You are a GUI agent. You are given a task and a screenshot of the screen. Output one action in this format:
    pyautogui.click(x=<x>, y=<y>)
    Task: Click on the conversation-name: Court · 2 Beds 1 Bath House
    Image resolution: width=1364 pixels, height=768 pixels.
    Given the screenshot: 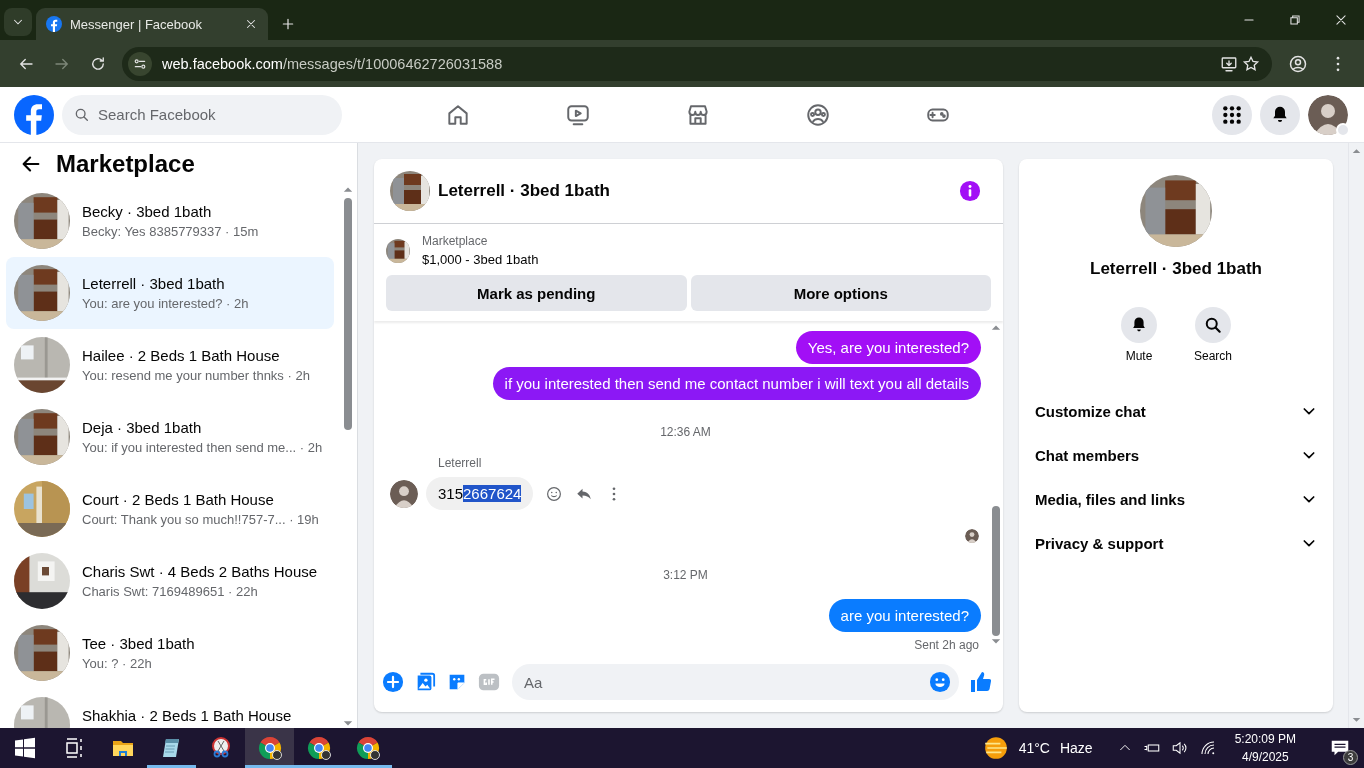 What is the action you would take?
    pyautogui.click(x=178, y=499)
    